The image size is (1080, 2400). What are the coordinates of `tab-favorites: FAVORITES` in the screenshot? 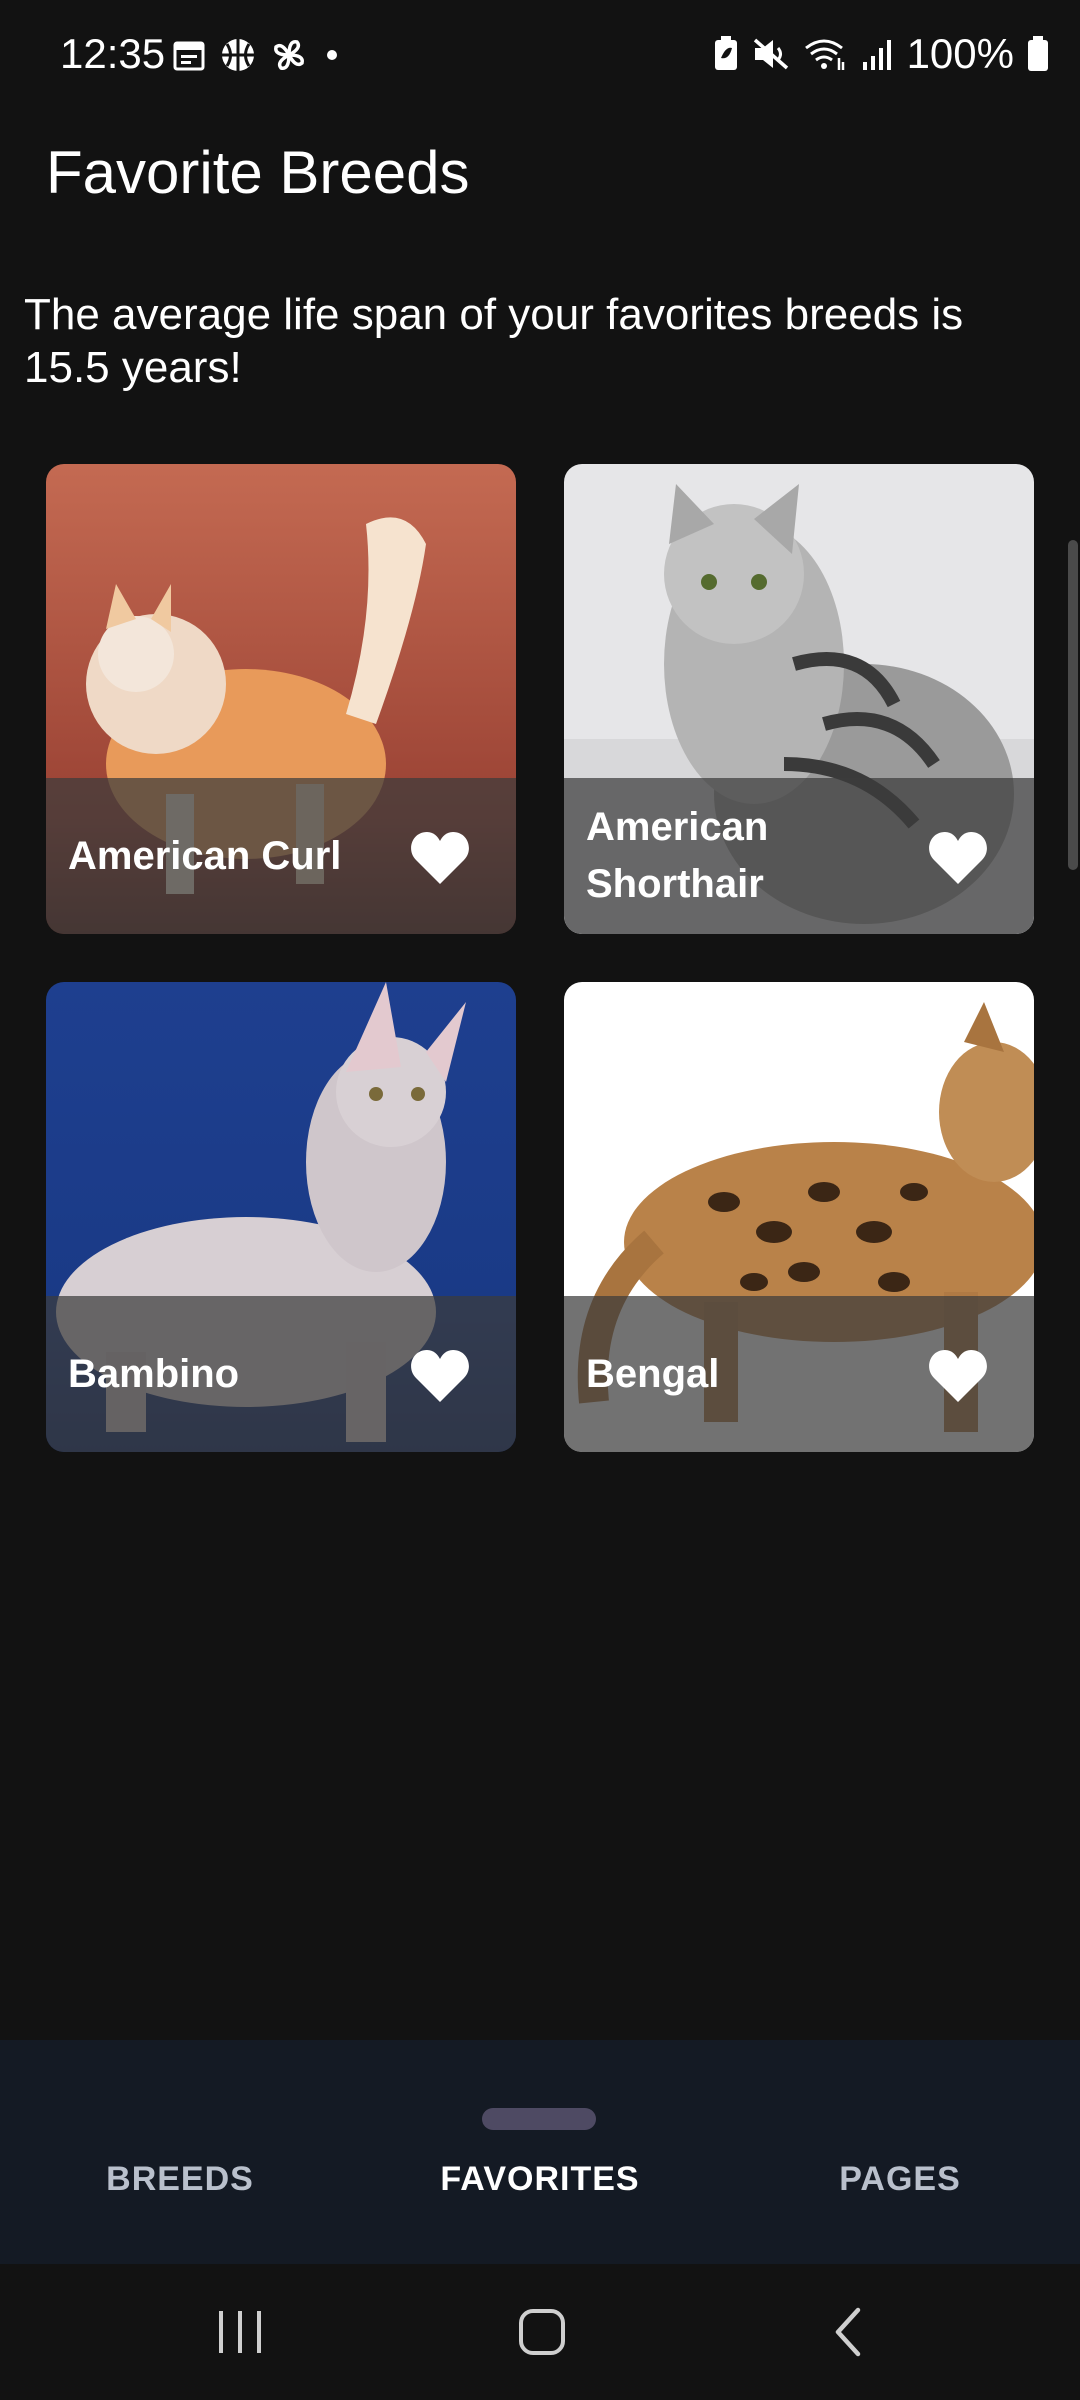 It's located at (540, 2152).